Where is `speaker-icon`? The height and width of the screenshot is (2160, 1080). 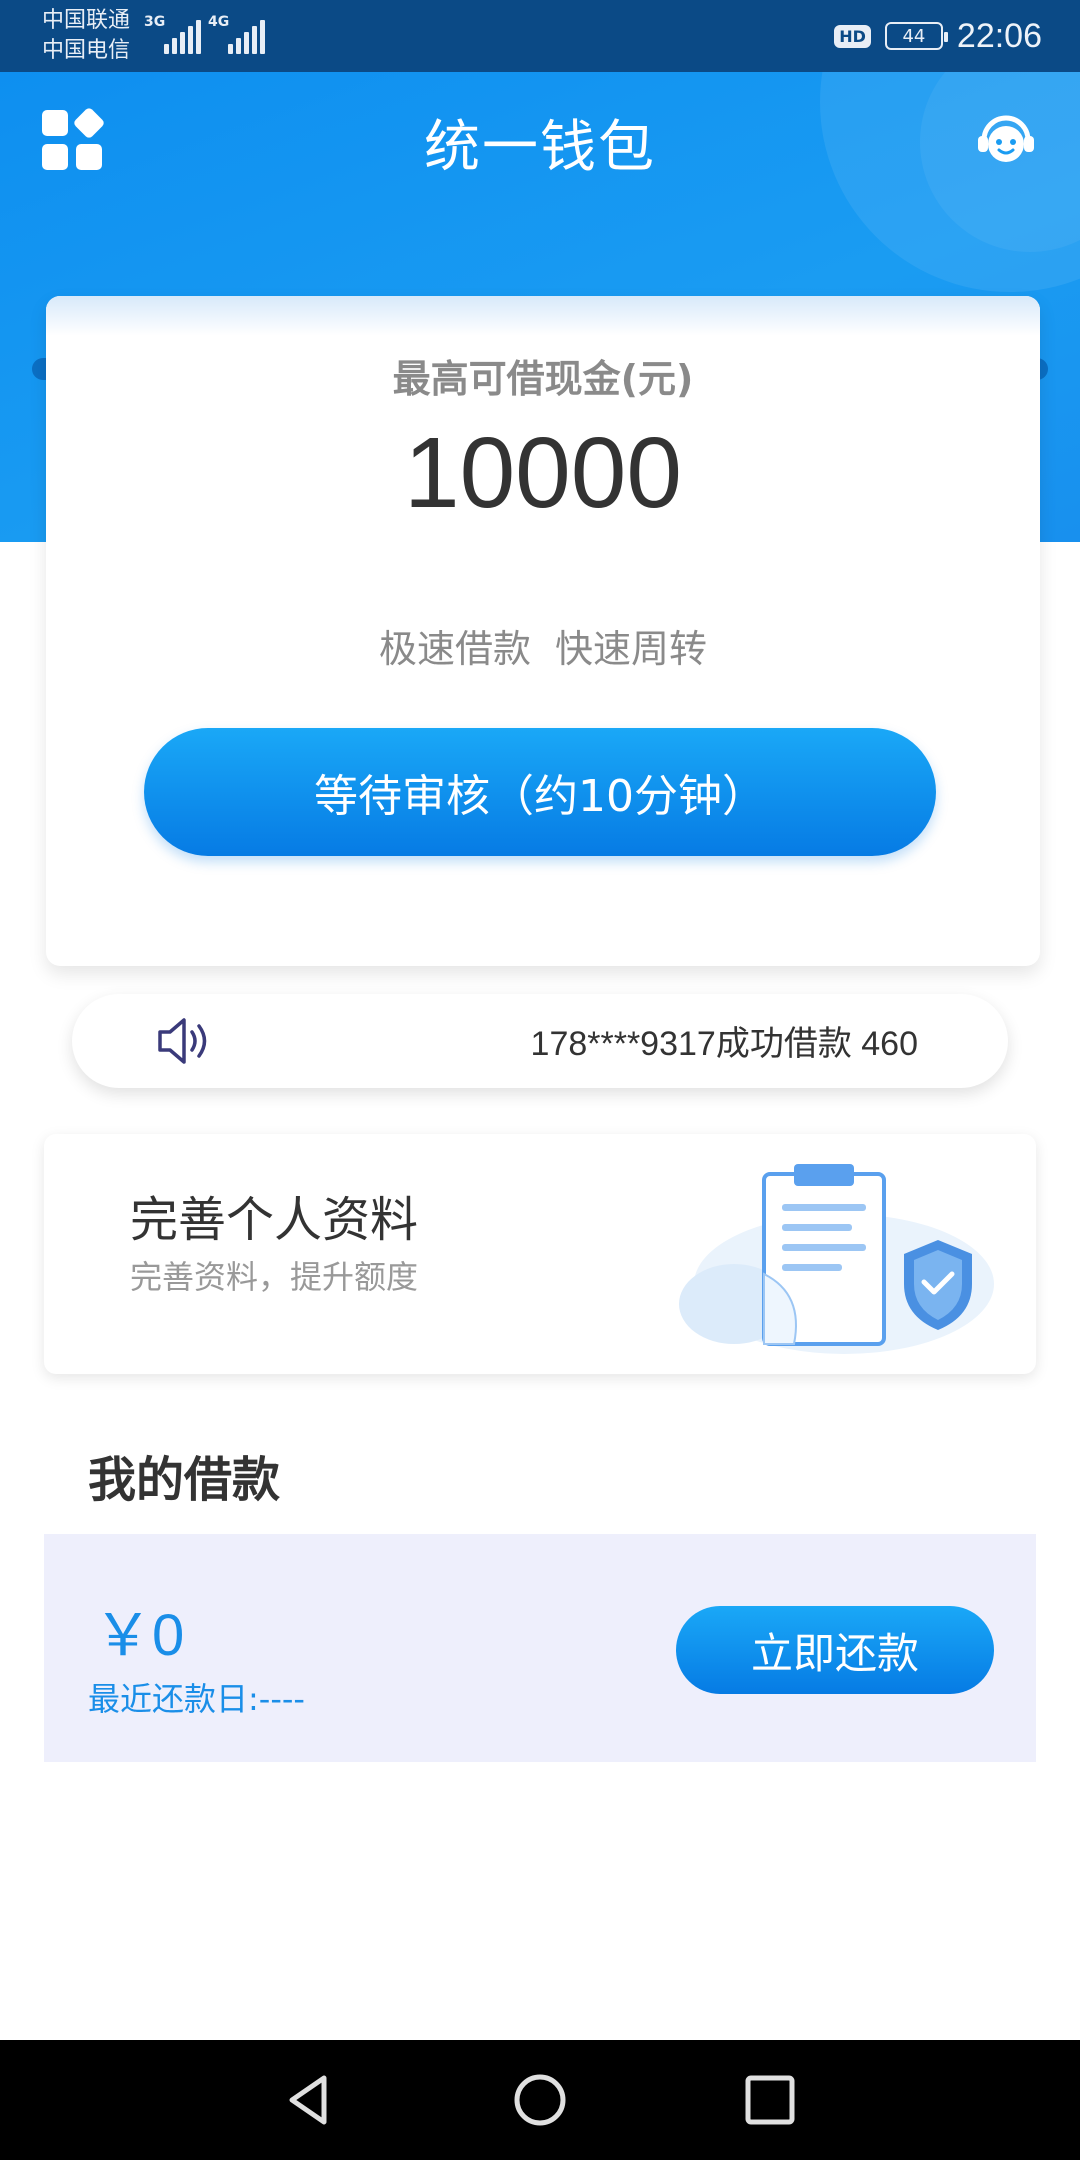
speaker-icon is located at coordinates (182, 1041).